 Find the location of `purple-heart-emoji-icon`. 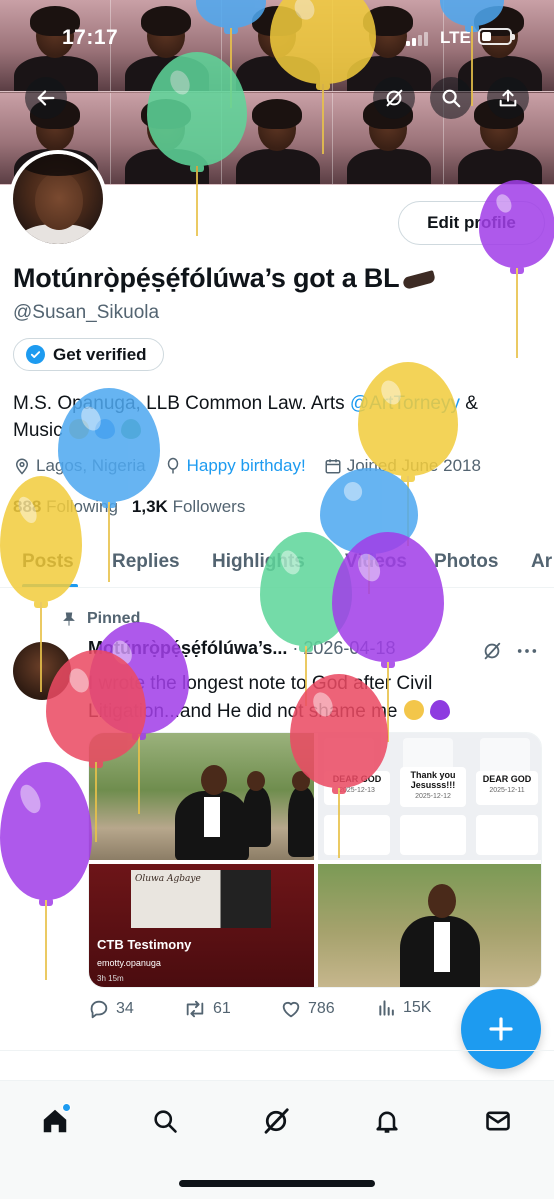

purple-heart-emoji-icon is located at coordinates (440, 710).